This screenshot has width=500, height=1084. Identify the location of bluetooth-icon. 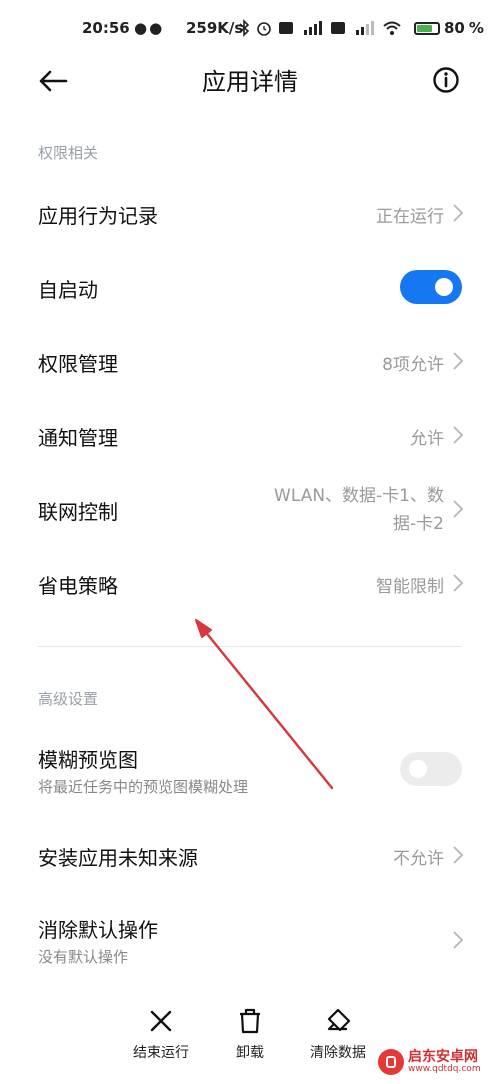
(244, 28).